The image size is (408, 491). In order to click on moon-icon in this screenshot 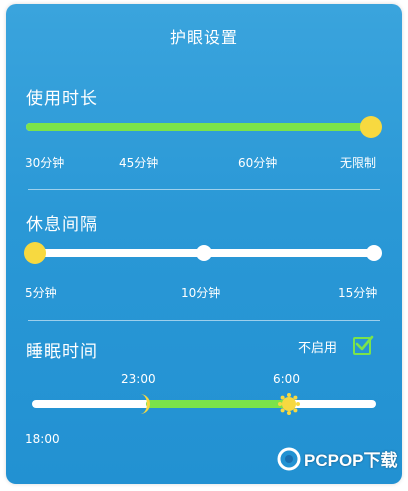, I will do `click(144, 404)`.